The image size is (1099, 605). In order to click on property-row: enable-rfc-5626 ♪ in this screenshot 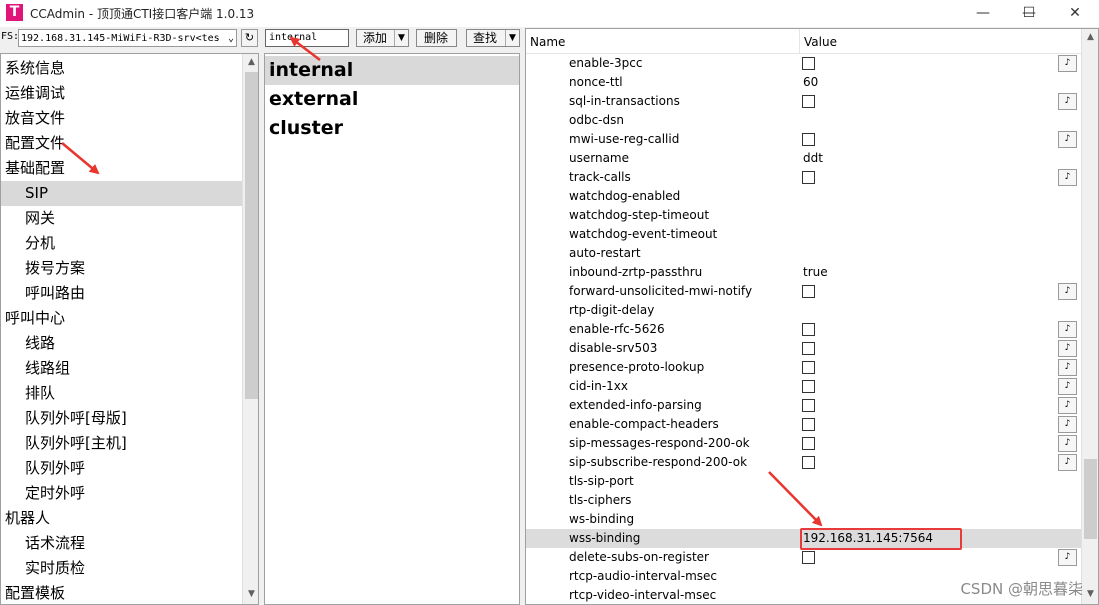, I will do `click(804, 329)`.